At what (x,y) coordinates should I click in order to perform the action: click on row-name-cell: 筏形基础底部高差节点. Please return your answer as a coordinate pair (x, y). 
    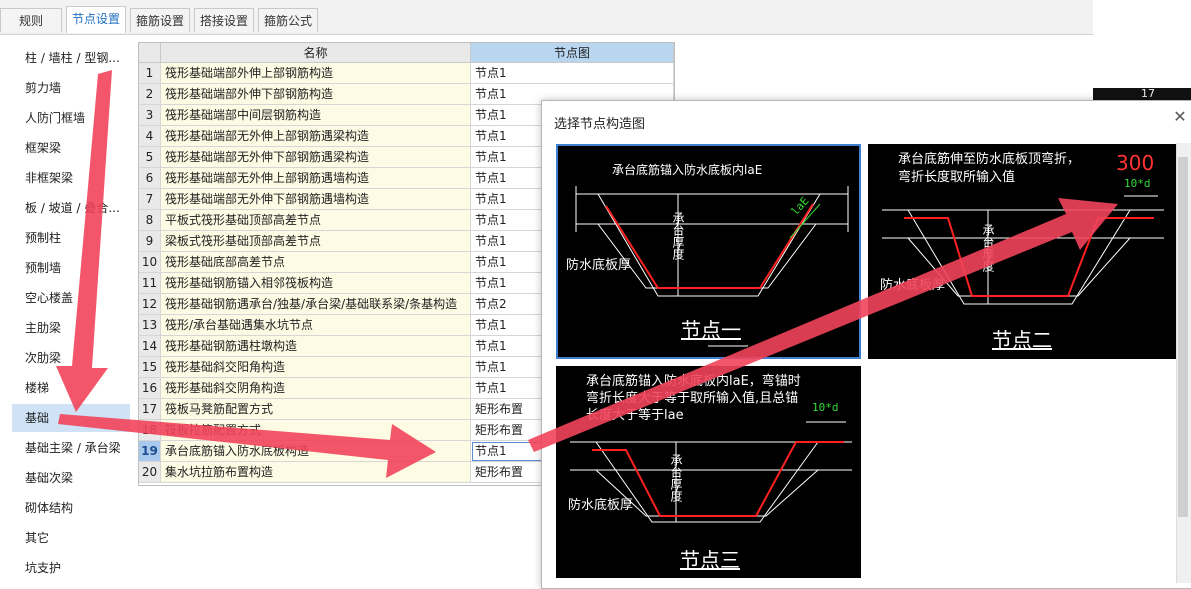
    Looking at the image, I should click on (316, 262).